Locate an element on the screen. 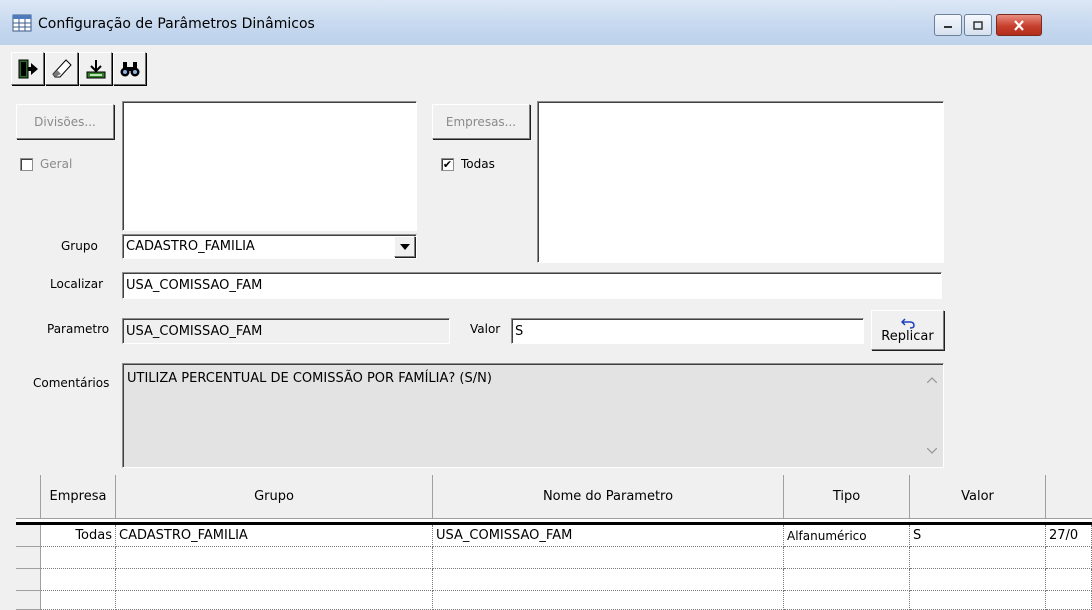 The height and width of the screenshot is (610, 1092). save-button is located at coordinates (95, 68).